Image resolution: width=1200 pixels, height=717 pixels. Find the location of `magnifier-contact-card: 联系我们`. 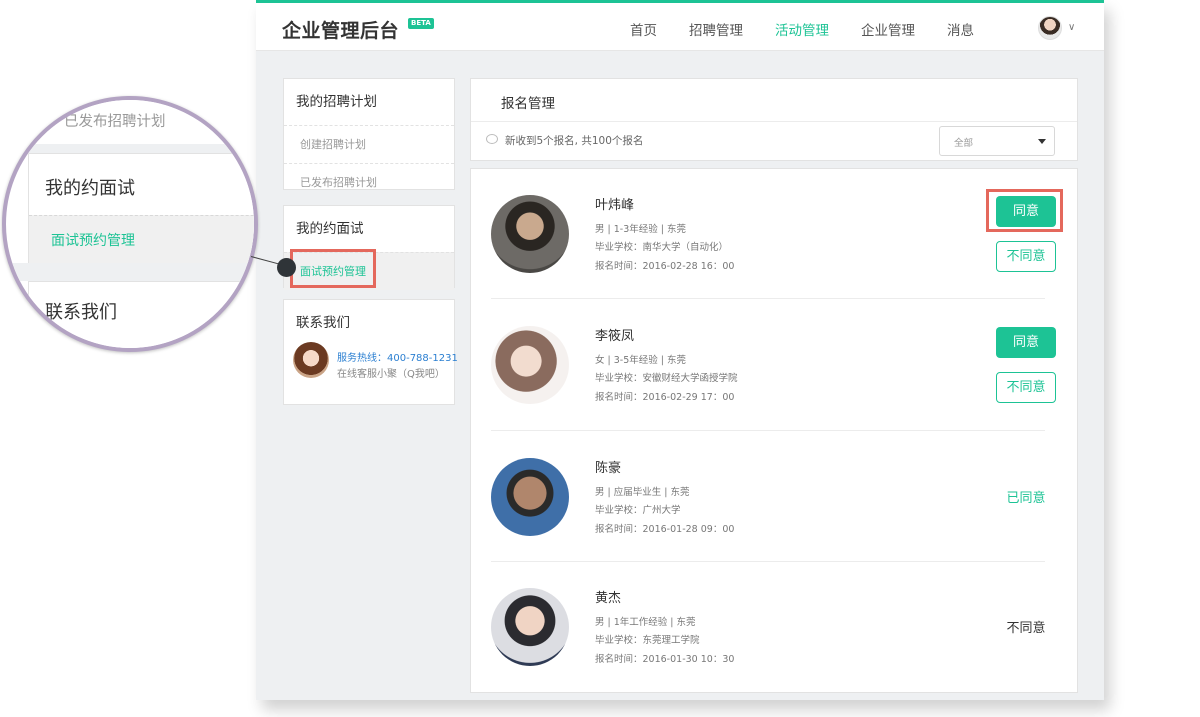

magnifier-contact-card: 联系我们 is located at coordinates (141, 314).